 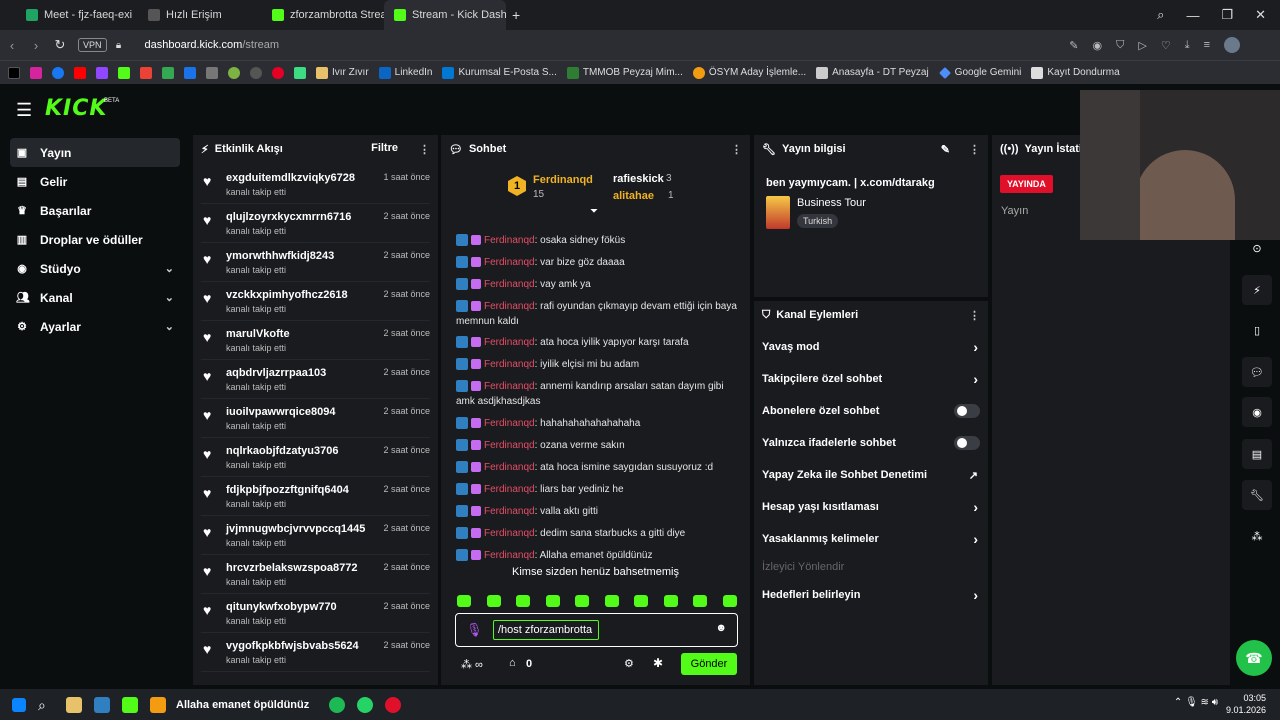 I want to click on emoji-icon: ☻, so click(x=721, y=628).